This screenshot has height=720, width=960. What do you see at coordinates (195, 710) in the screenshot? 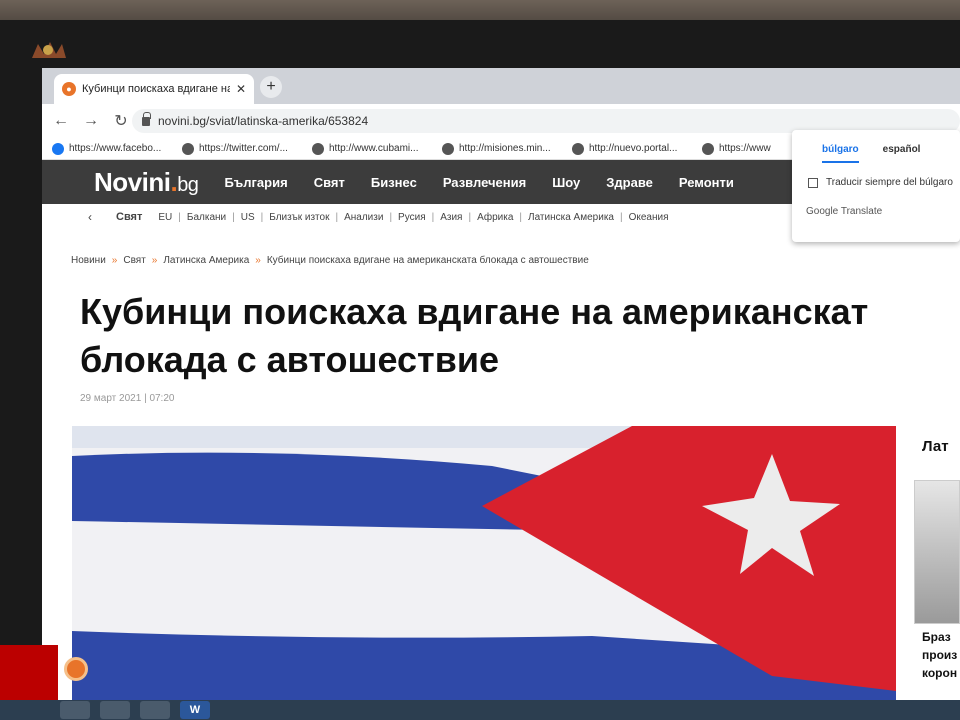
I see `word-taskbar-icon: W` at bounding box center [195, 710].